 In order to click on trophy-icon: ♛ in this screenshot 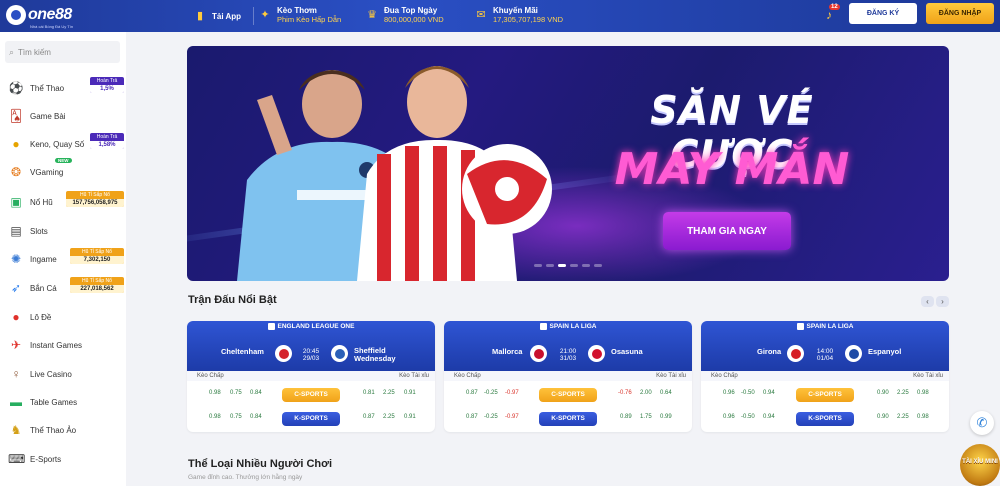, I will do `click(372, 15)`.